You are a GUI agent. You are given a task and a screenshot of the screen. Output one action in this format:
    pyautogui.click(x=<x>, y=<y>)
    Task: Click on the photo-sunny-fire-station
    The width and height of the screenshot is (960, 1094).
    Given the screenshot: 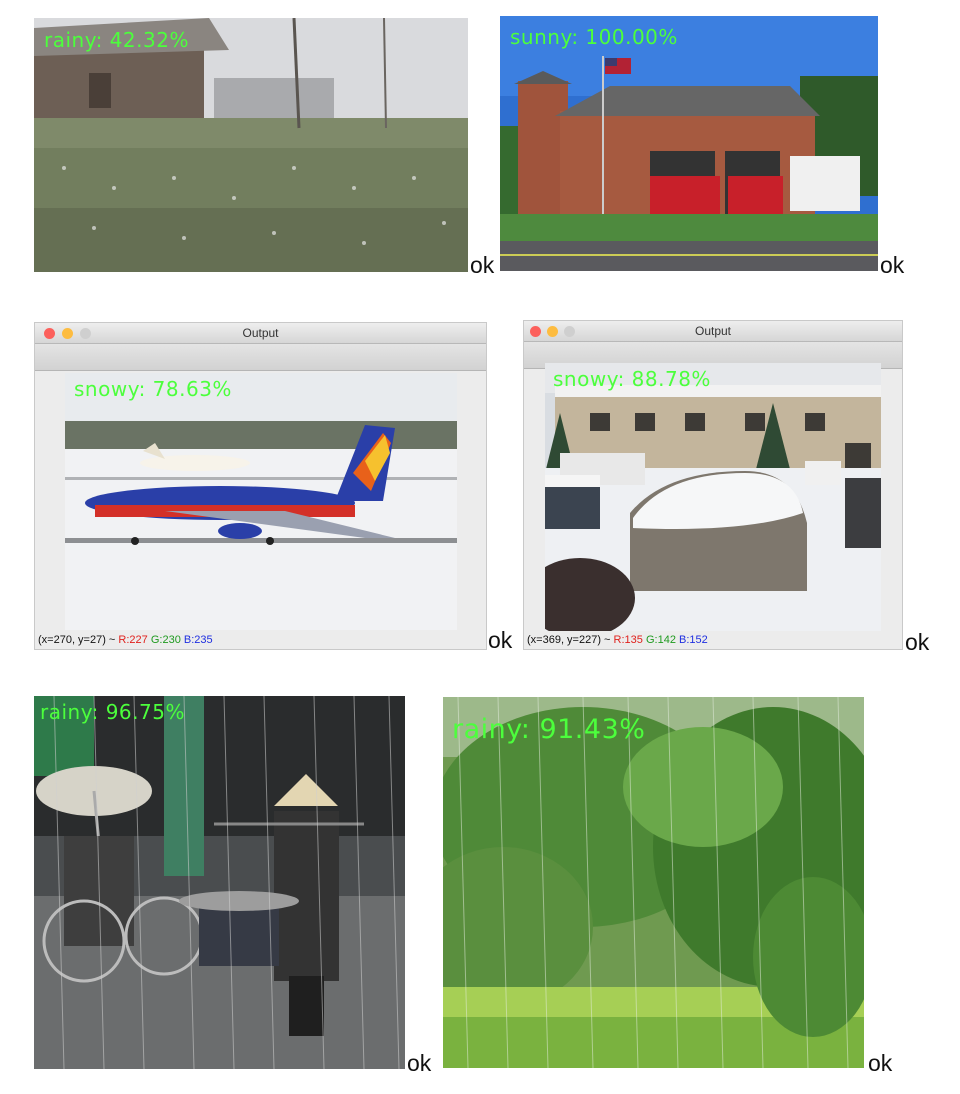 What is the action you would take?
    pyautogui.click(x=689, y=143)
    